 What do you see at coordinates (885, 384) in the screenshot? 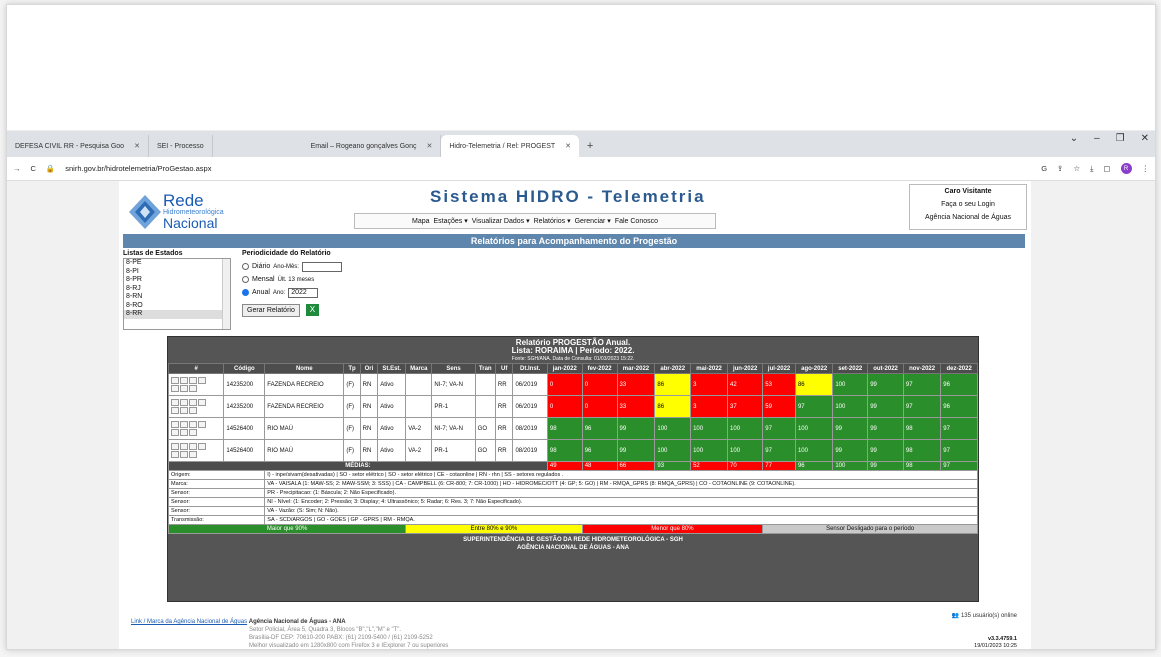
I see `month-value: 99` at bounding box center [885, 384].